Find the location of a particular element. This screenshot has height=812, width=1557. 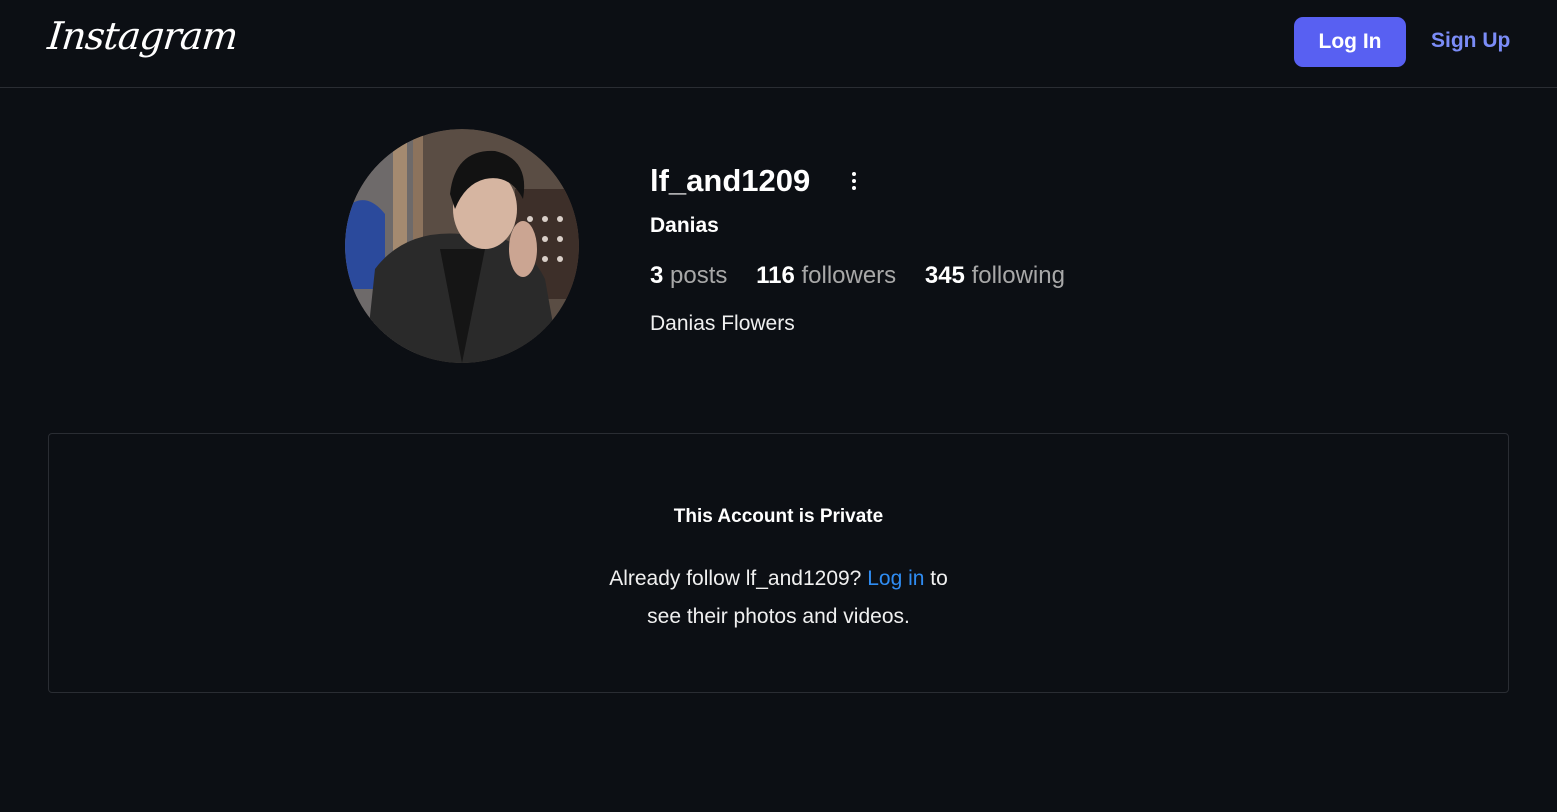

profile-full-name: Danias is located at coordinates (684, 225).